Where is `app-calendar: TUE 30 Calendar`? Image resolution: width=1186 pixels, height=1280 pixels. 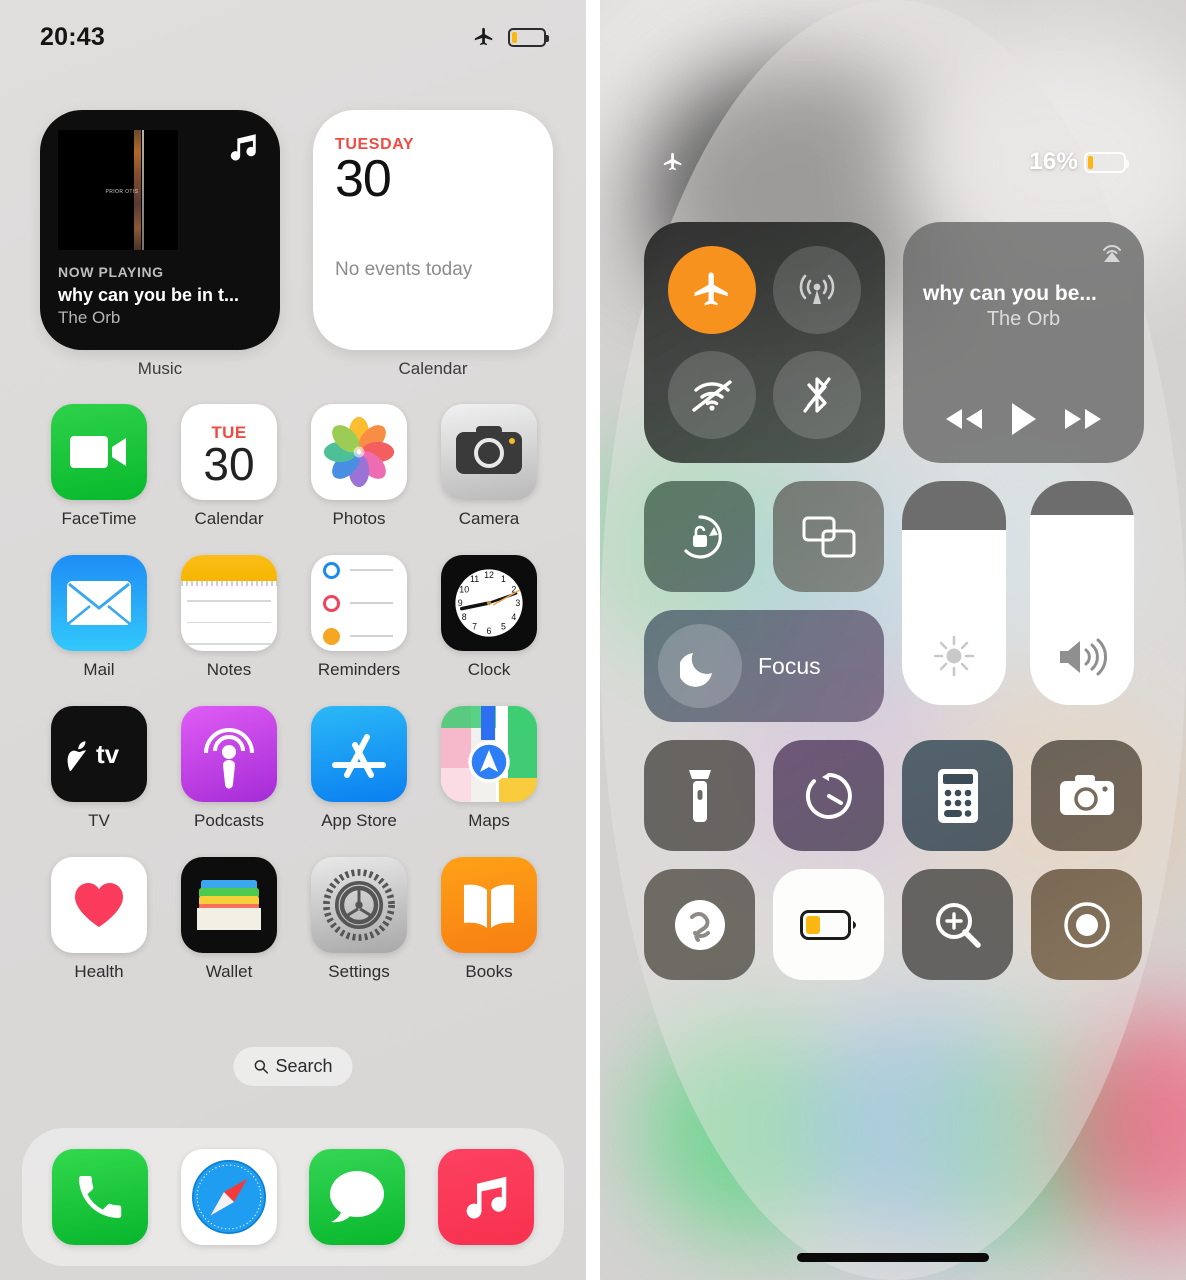
app-calendar: TUE 30 Calendar is located at coordinates (229, 466).